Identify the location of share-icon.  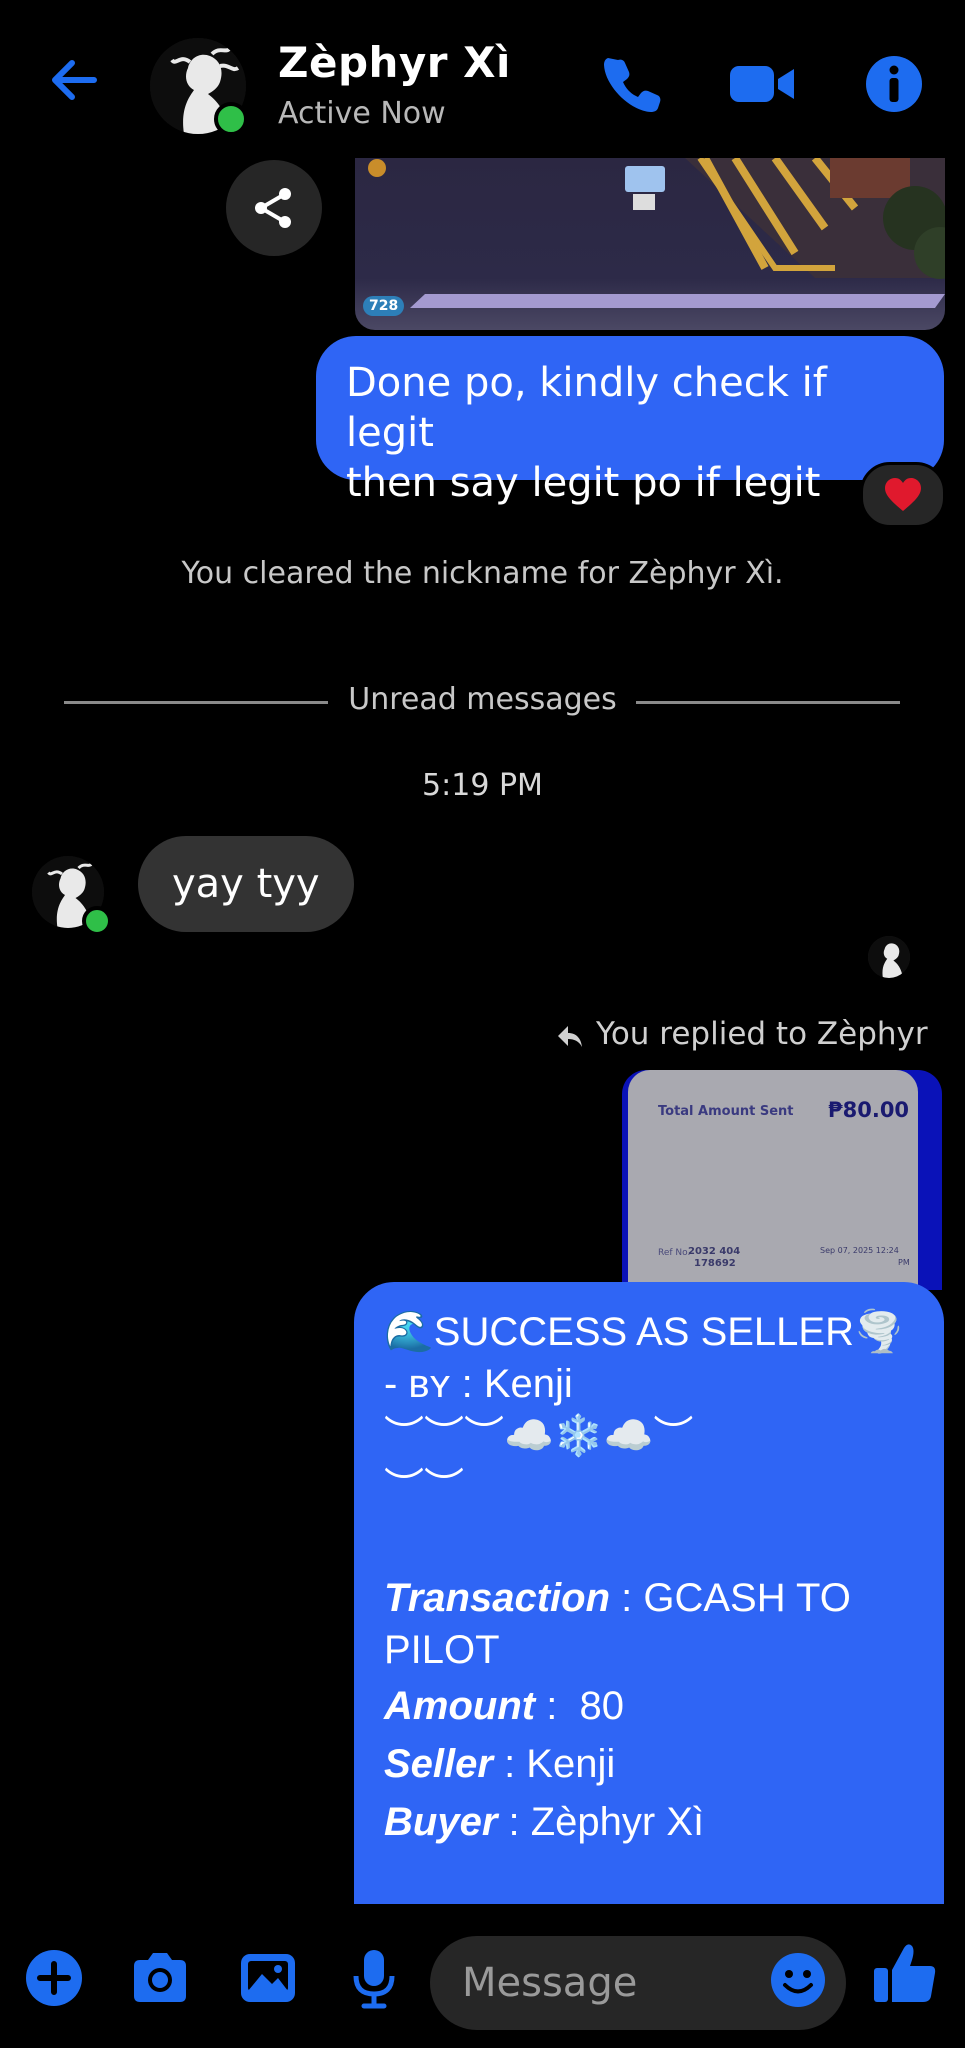
(273, 208).